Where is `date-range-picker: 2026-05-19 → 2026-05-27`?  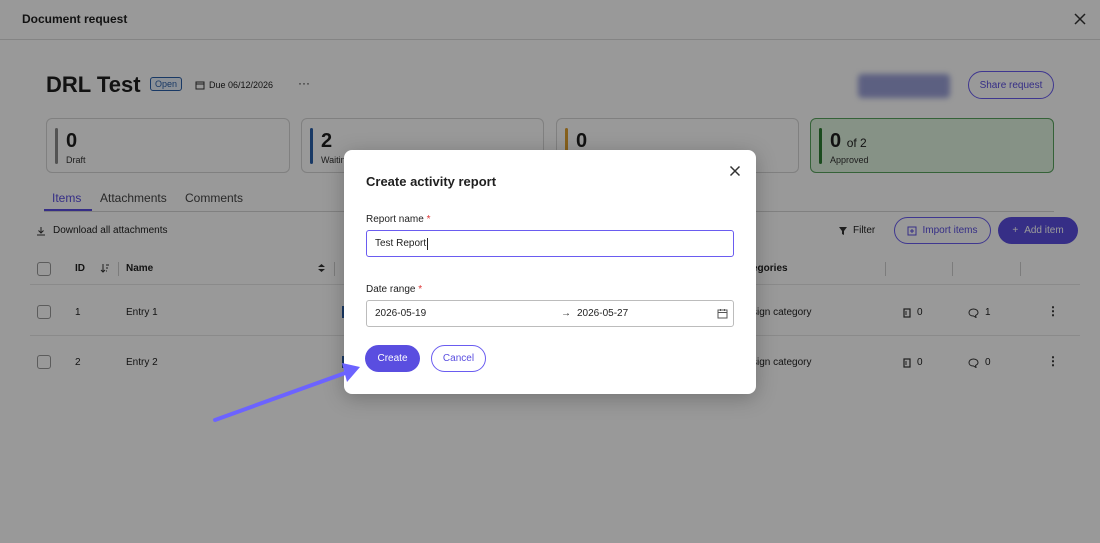
date-range-picker: 2026-05-19 → 2026-05-27 is located at coordinates (550, 313).